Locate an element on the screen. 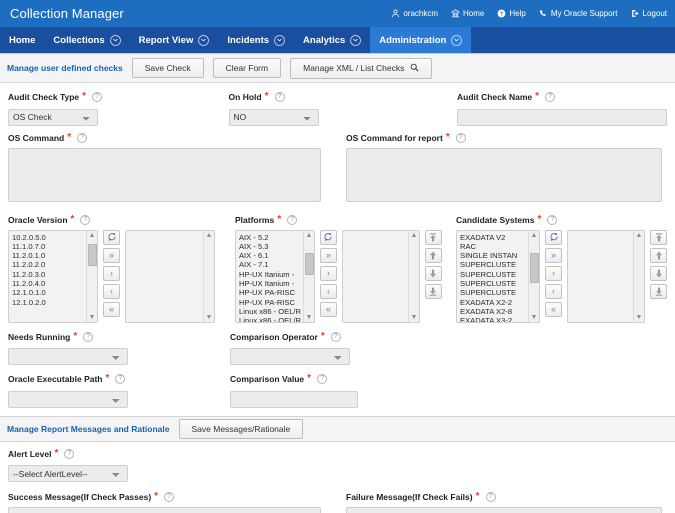  os-command-for-report-textarea is located at coordinates (504, 174).